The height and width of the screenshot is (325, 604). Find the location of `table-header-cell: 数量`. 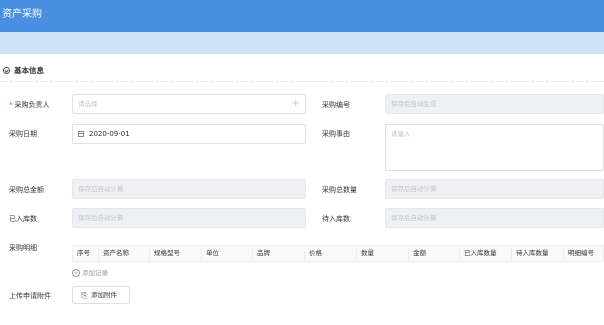

table-header-cell: 数量 is located at coordinates (383, 253).